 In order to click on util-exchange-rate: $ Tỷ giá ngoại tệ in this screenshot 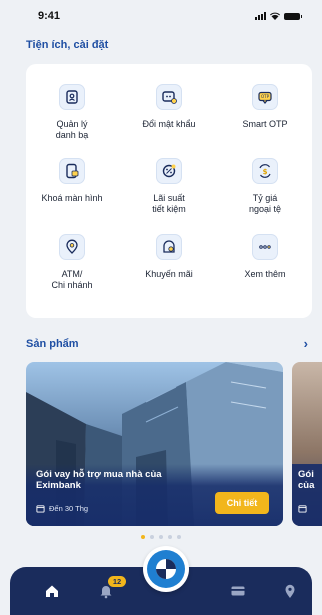, I will do `click(265, 186)`.